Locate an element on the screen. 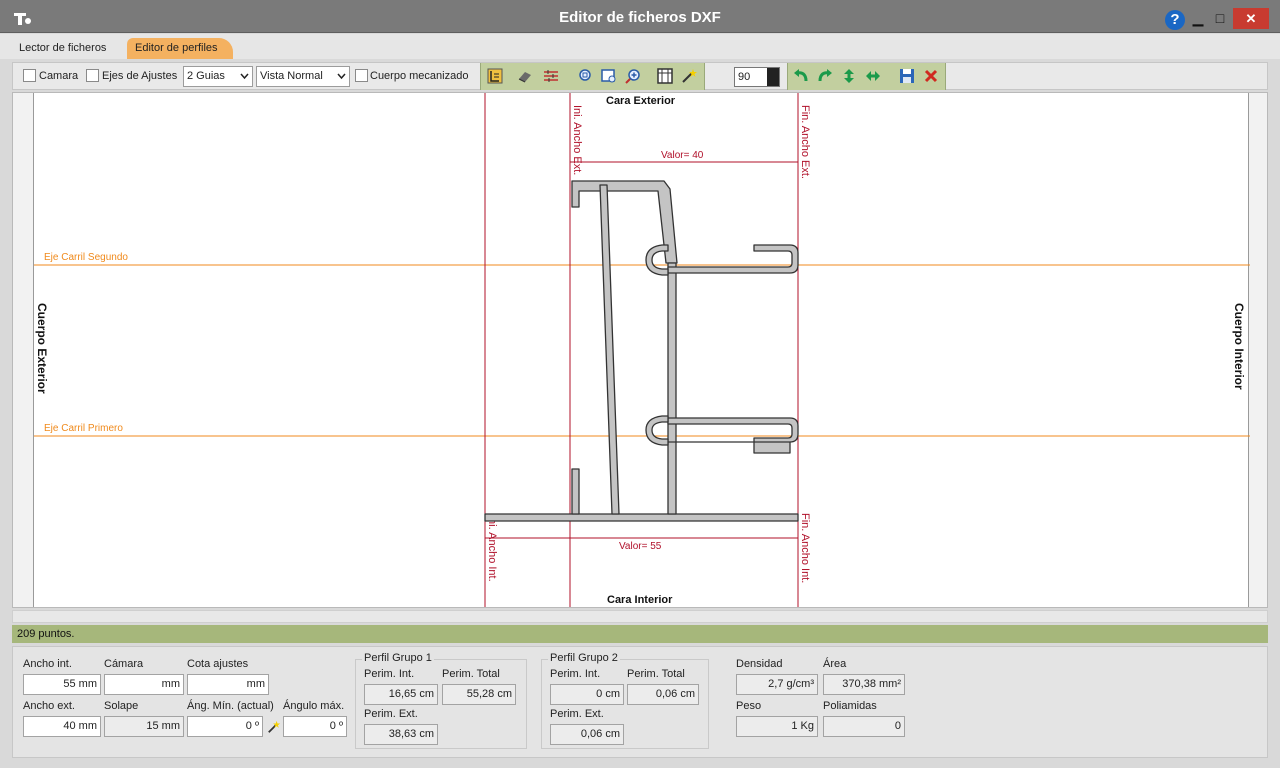  axis-label-second: Eje Carril Segundo is located at coordinates (86, 257).